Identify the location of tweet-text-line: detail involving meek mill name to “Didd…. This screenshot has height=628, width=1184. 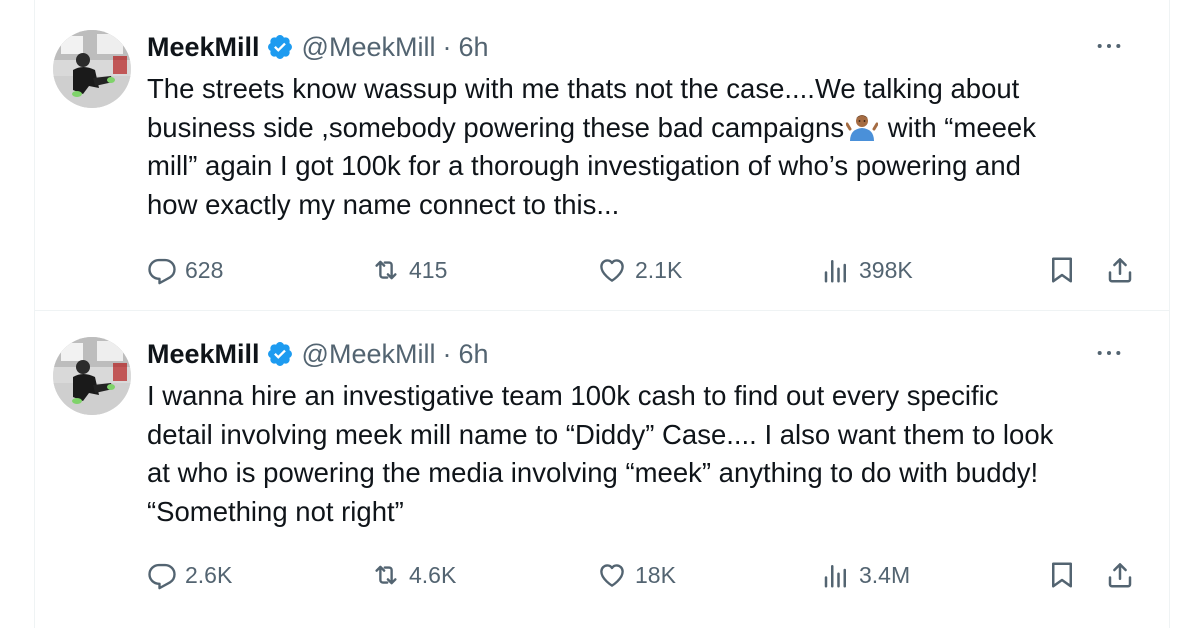
(600, 434).